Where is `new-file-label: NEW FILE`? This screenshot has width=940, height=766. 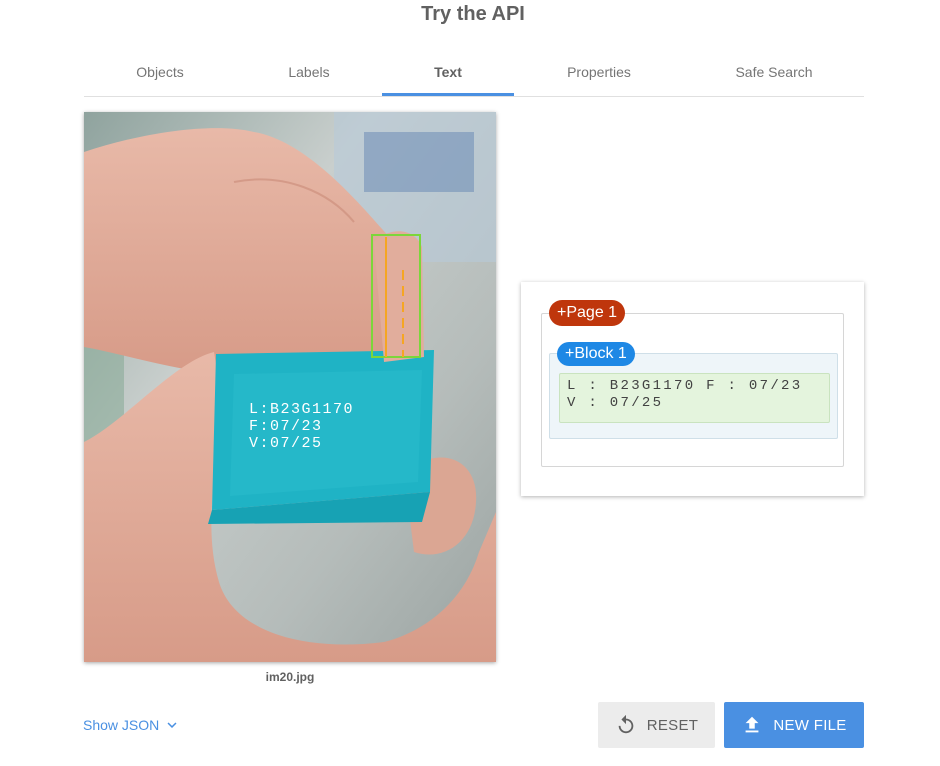 new-file-label: NEW FILE is located at coordinates (810, 725).